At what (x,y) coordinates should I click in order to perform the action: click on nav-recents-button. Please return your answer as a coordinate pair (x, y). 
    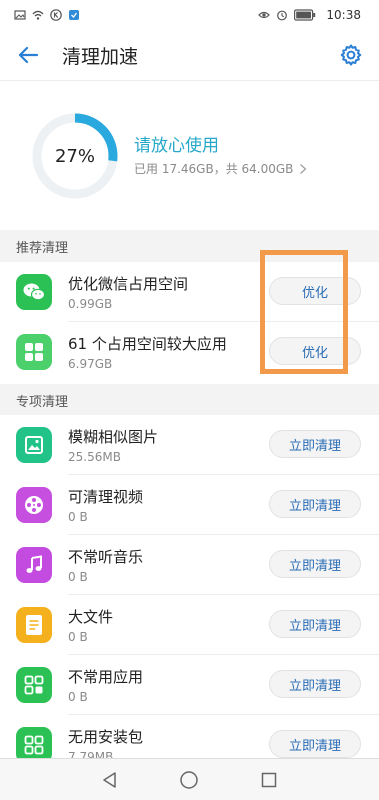
    Looking at the image, I should click on (269, 780).